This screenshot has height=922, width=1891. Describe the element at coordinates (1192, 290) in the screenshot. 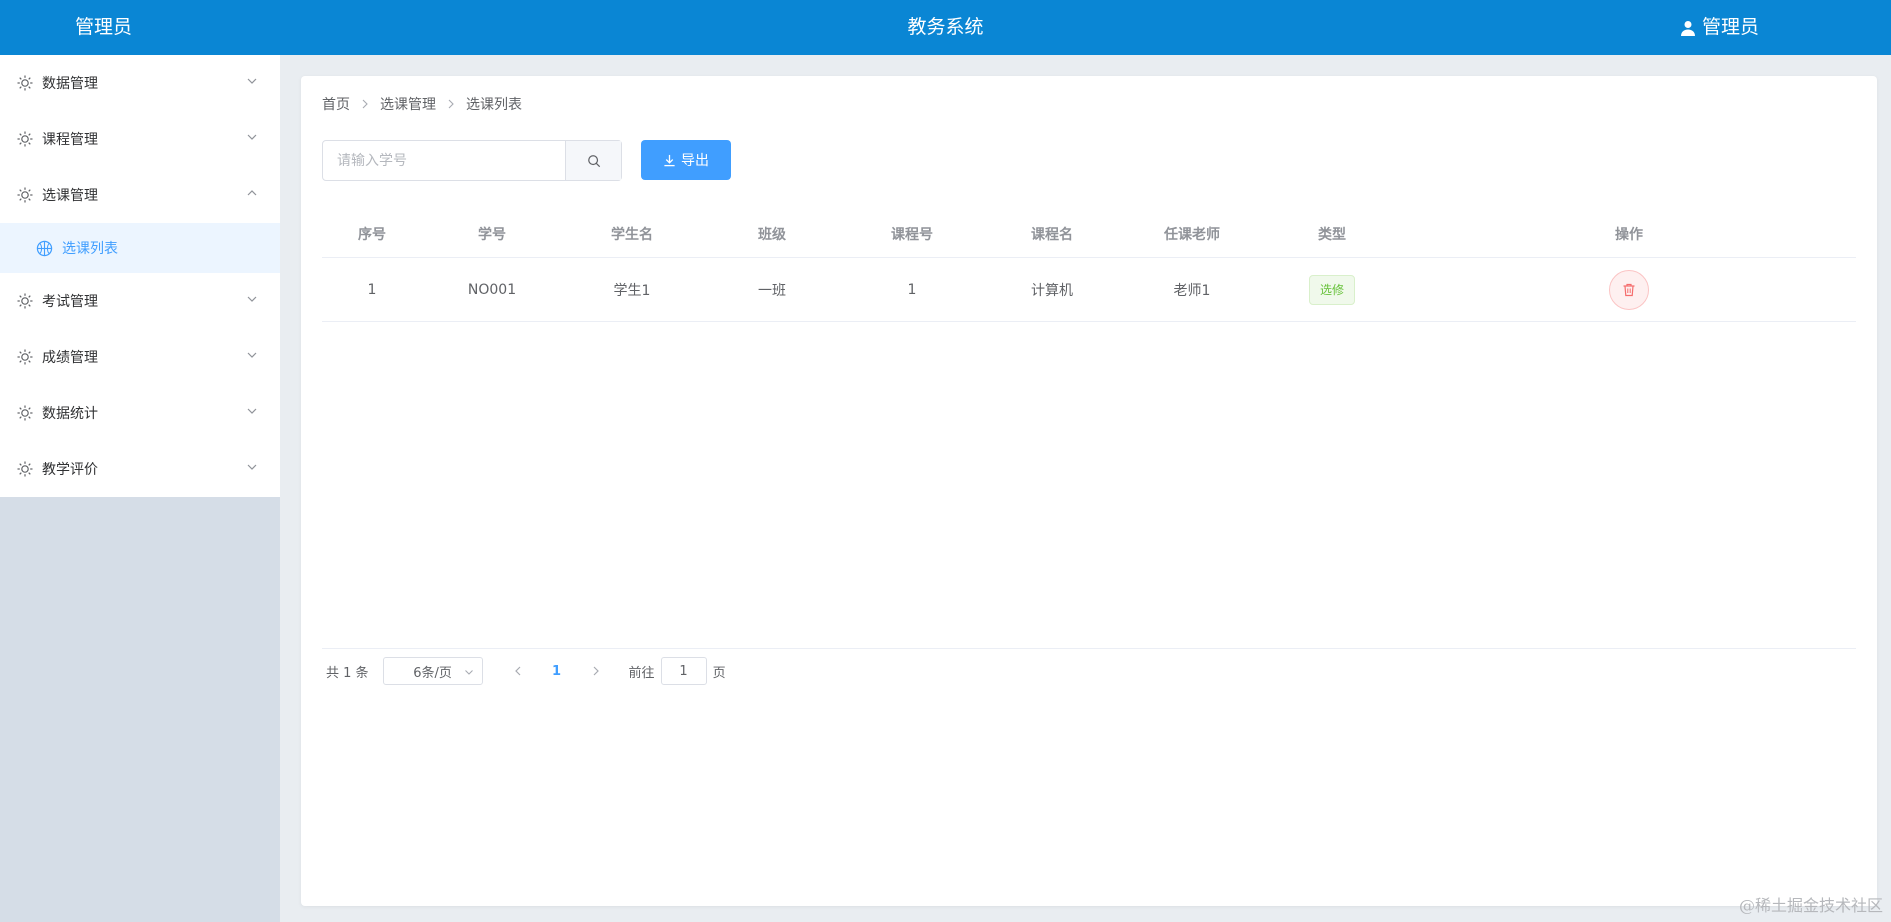

I see `cell-teacher: 老师1` at that location.